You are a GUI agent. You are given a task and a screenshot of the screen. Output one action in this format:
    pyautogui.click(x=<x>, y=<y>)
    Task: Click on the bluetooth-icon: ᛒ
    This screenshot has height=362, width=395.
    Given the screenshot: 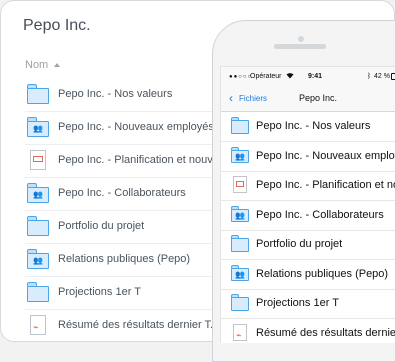 What is the action you would take?
    pyautogui.click(x=369, y=76)
    